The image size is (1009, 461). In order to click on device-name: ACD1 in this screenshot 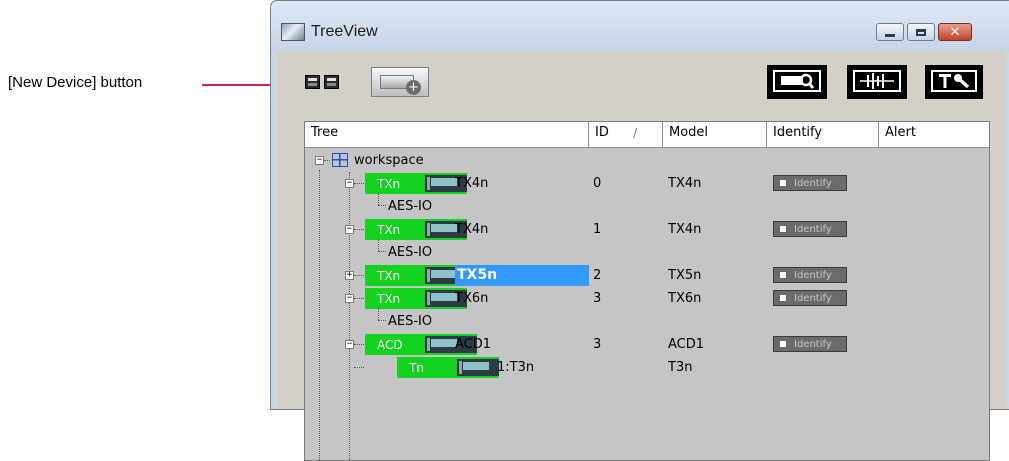, I will do `click(473, 344)`.